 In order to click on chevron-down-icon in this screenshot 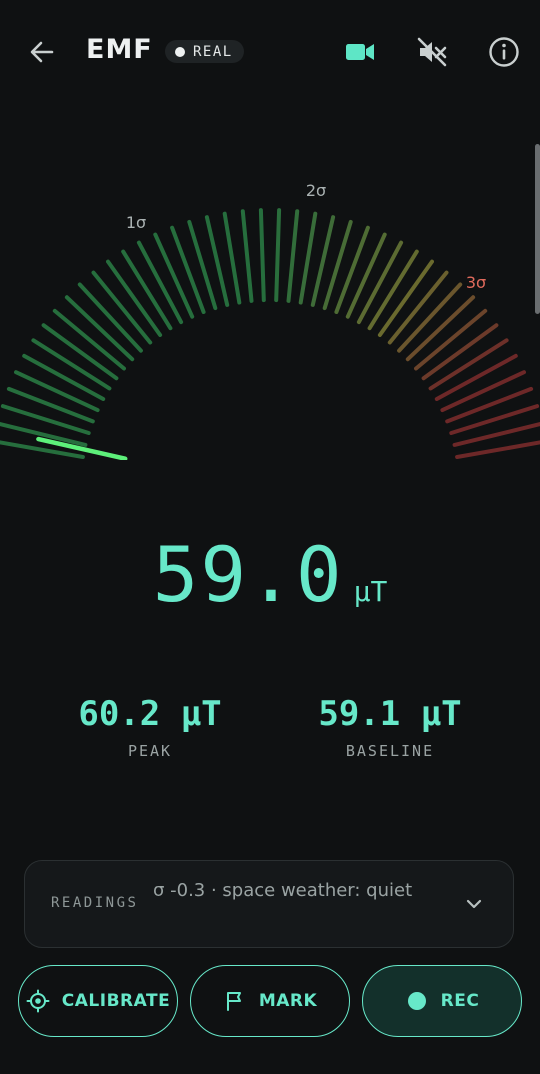, I will do `click(474, 904)`.